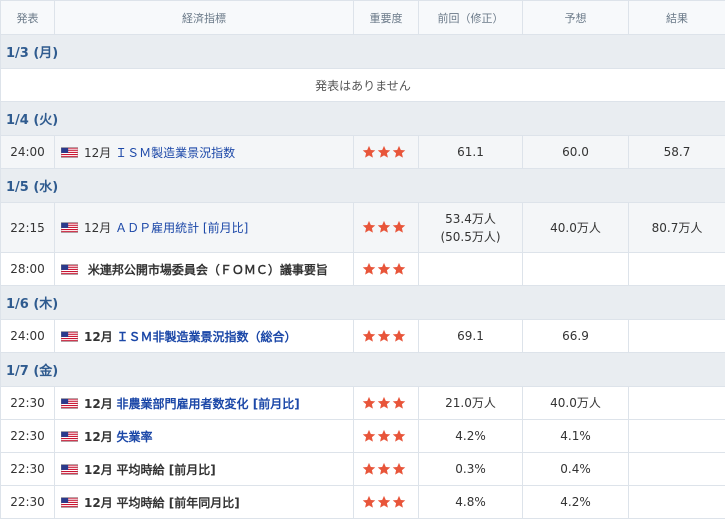  I want to click on event-row: 24:00 12月 ＩＳＭ非製造業景況指数（総合） 69.1 66.9, so click(362, 336).